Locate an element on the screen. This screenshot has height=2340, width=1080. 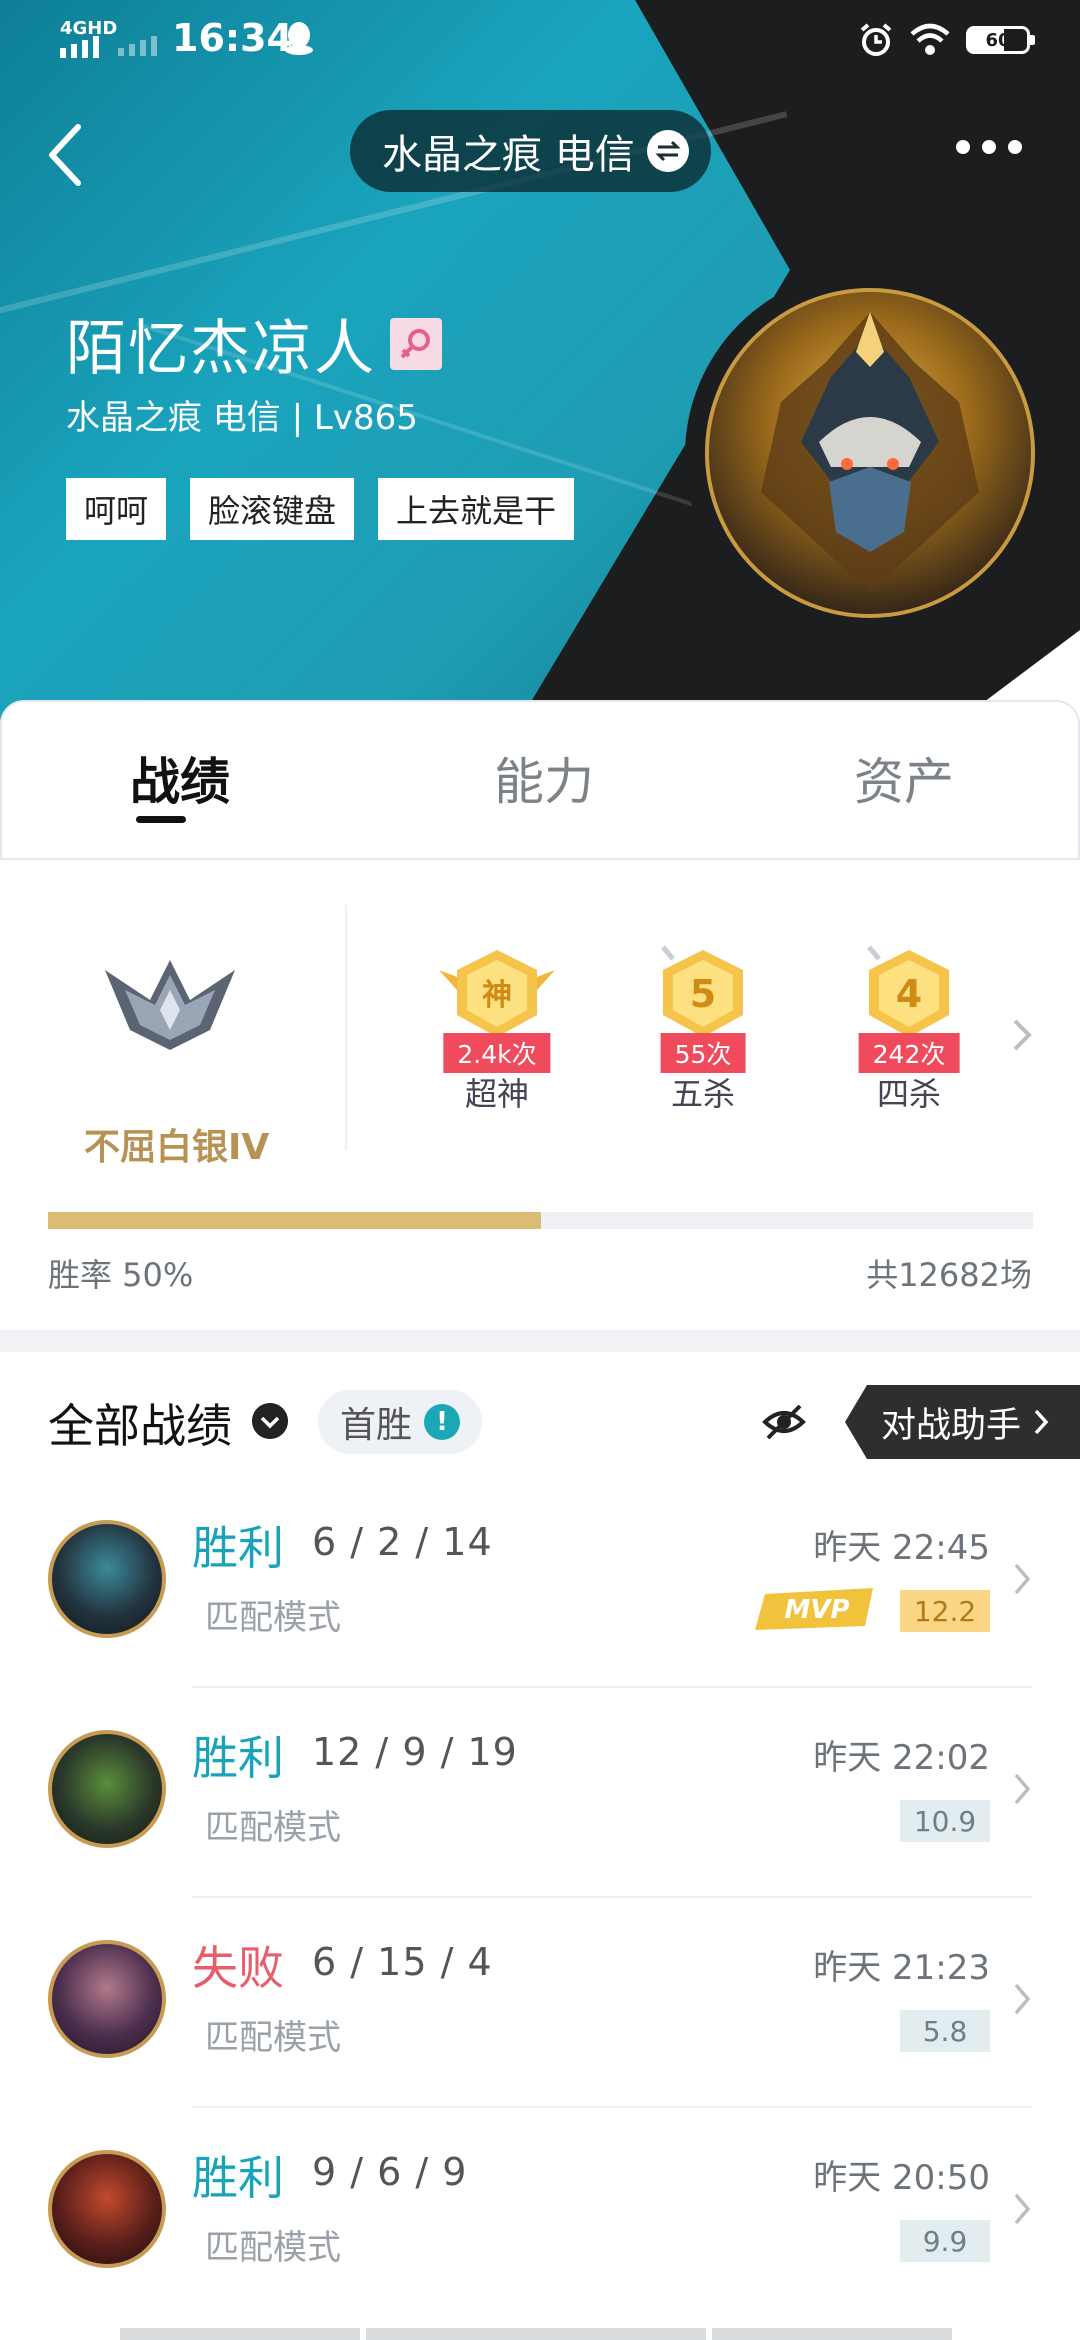
quadrakill-medal-icon: 4 242次 is located at coordinates (909, 1009).